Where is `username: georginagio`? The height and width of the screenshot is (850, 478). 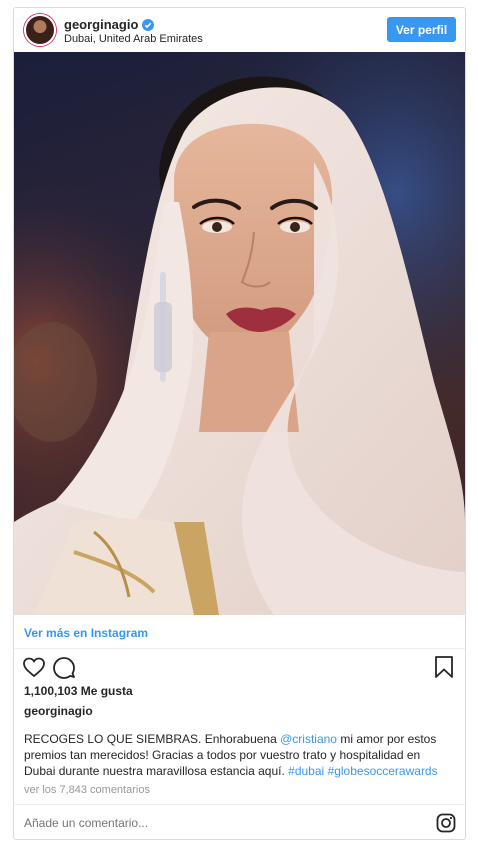
username: georginagio is located at coordinates (101, 24).